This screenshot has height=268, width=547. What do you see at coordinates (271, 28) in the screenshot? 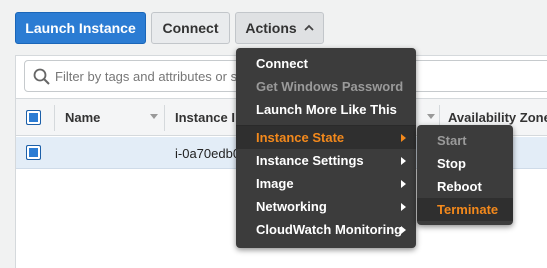
I see `actions-label: Actions` at bounding box center [271, 28].